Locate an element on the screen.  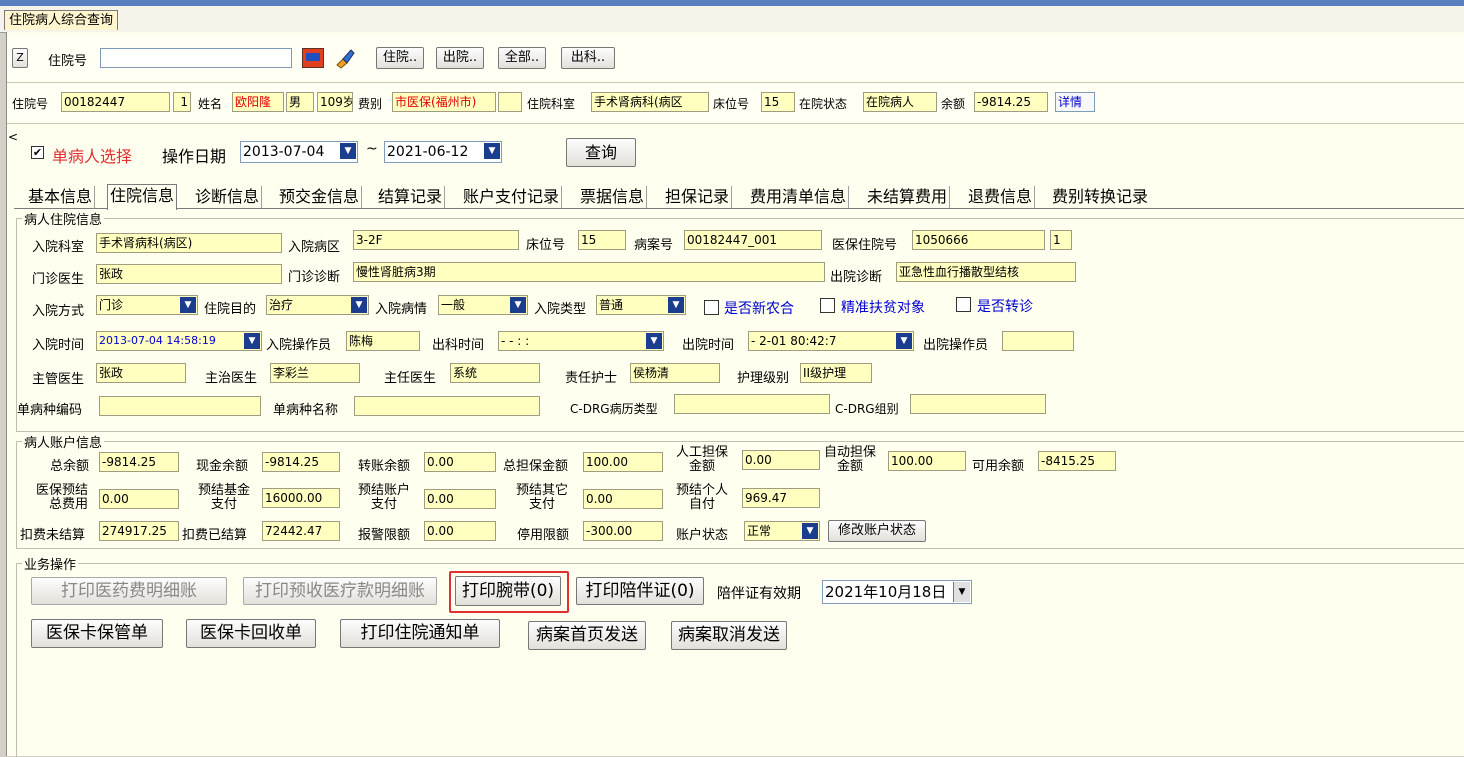
alarm-limit-label: 报警限额 is located at coordinates (384, 535).